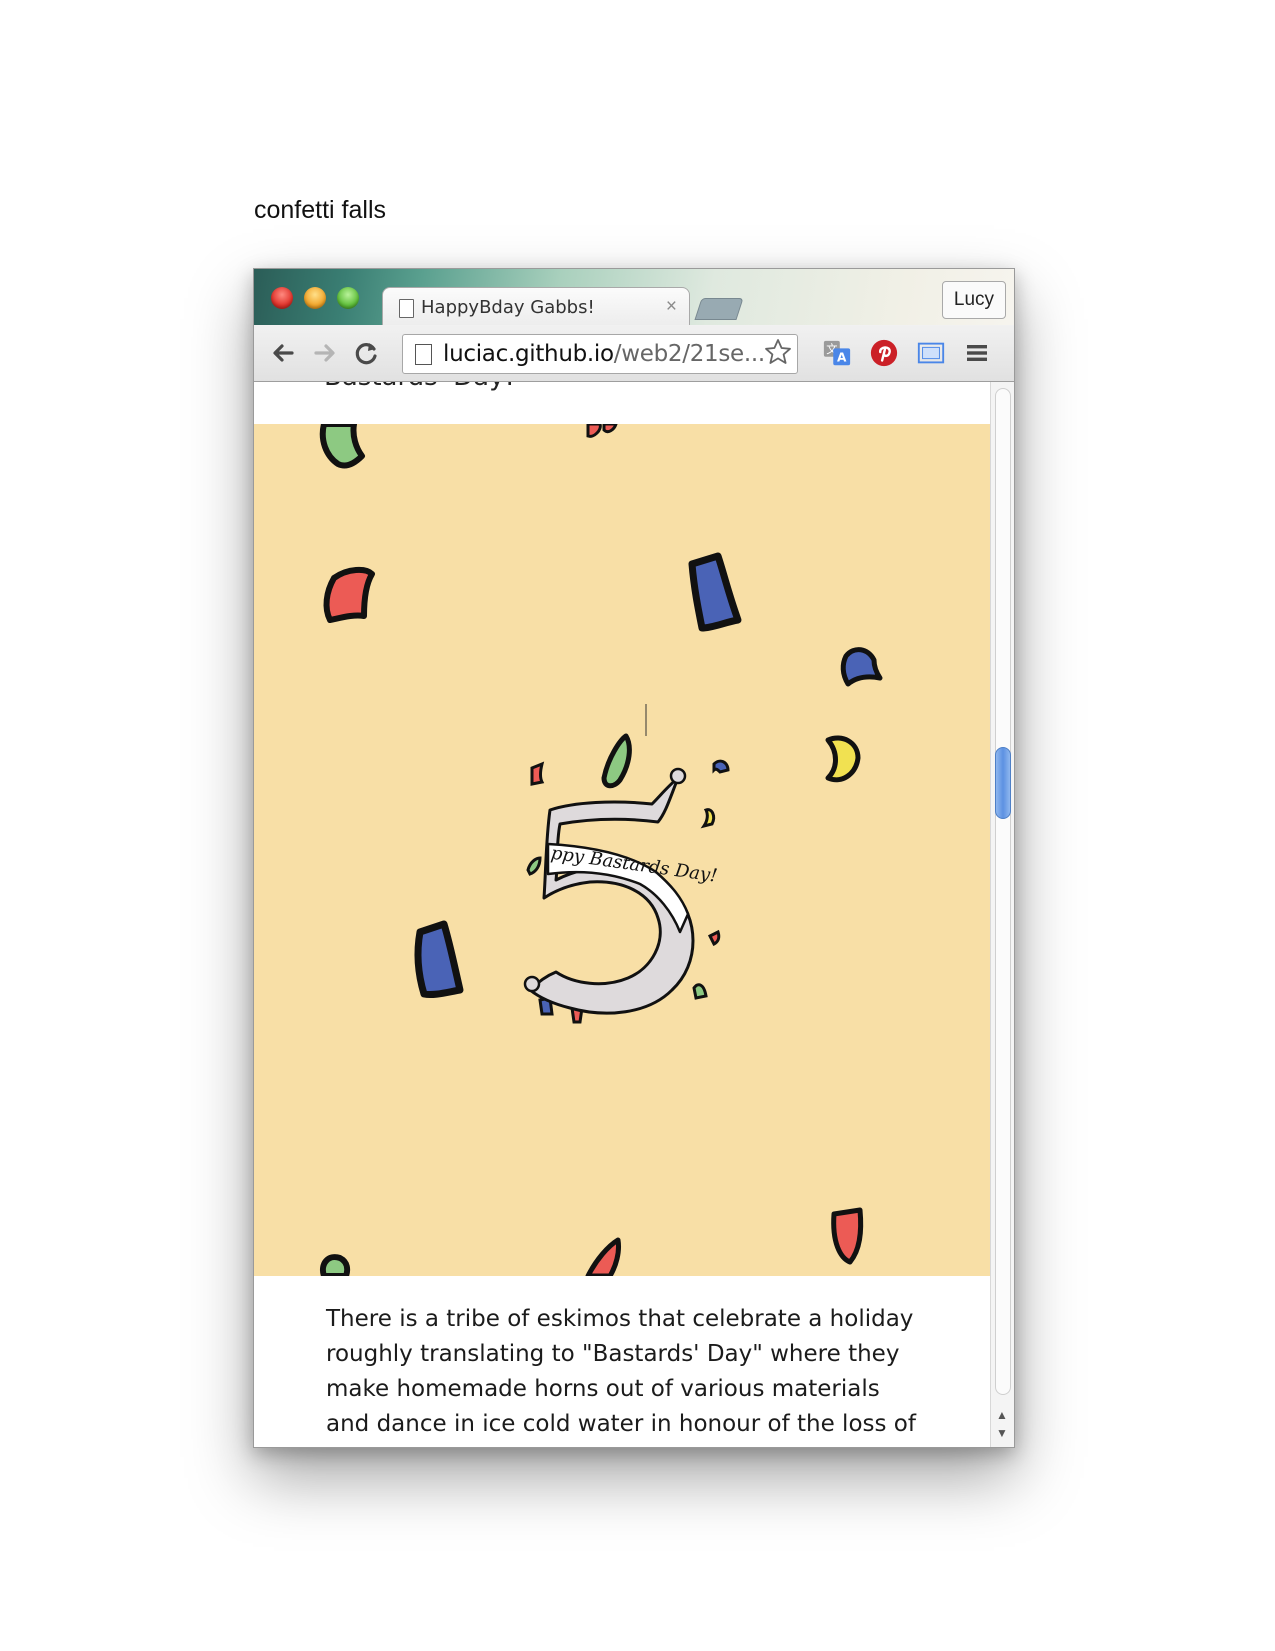 This screenshot has width=1275, height=1651. Describe the element at coordinates (419, 387) in the screenshot. I see `cut-off-heading: Bastards' Day!` at that location.